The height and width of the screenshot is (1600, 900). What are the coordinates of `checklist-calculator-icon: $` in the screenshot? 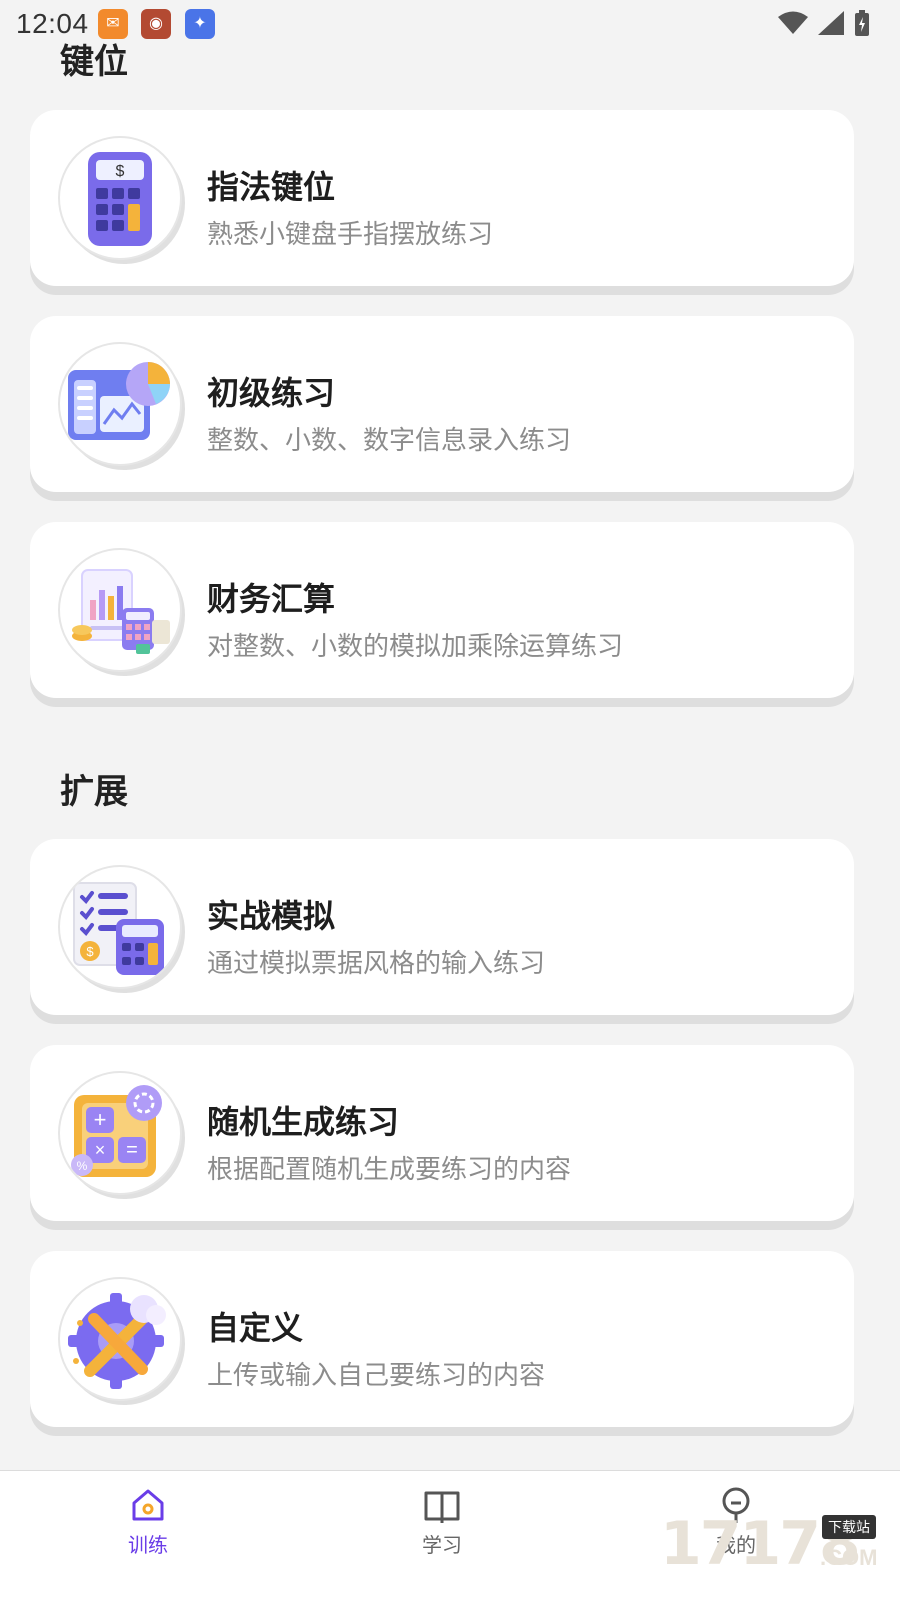 It's located at (120, 927).